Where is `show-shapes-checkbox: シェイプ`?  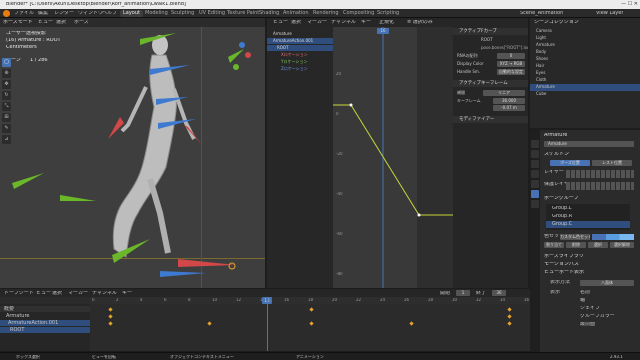
show-shapes-checkbox: シェイプ is located at coordinates (590, 308).